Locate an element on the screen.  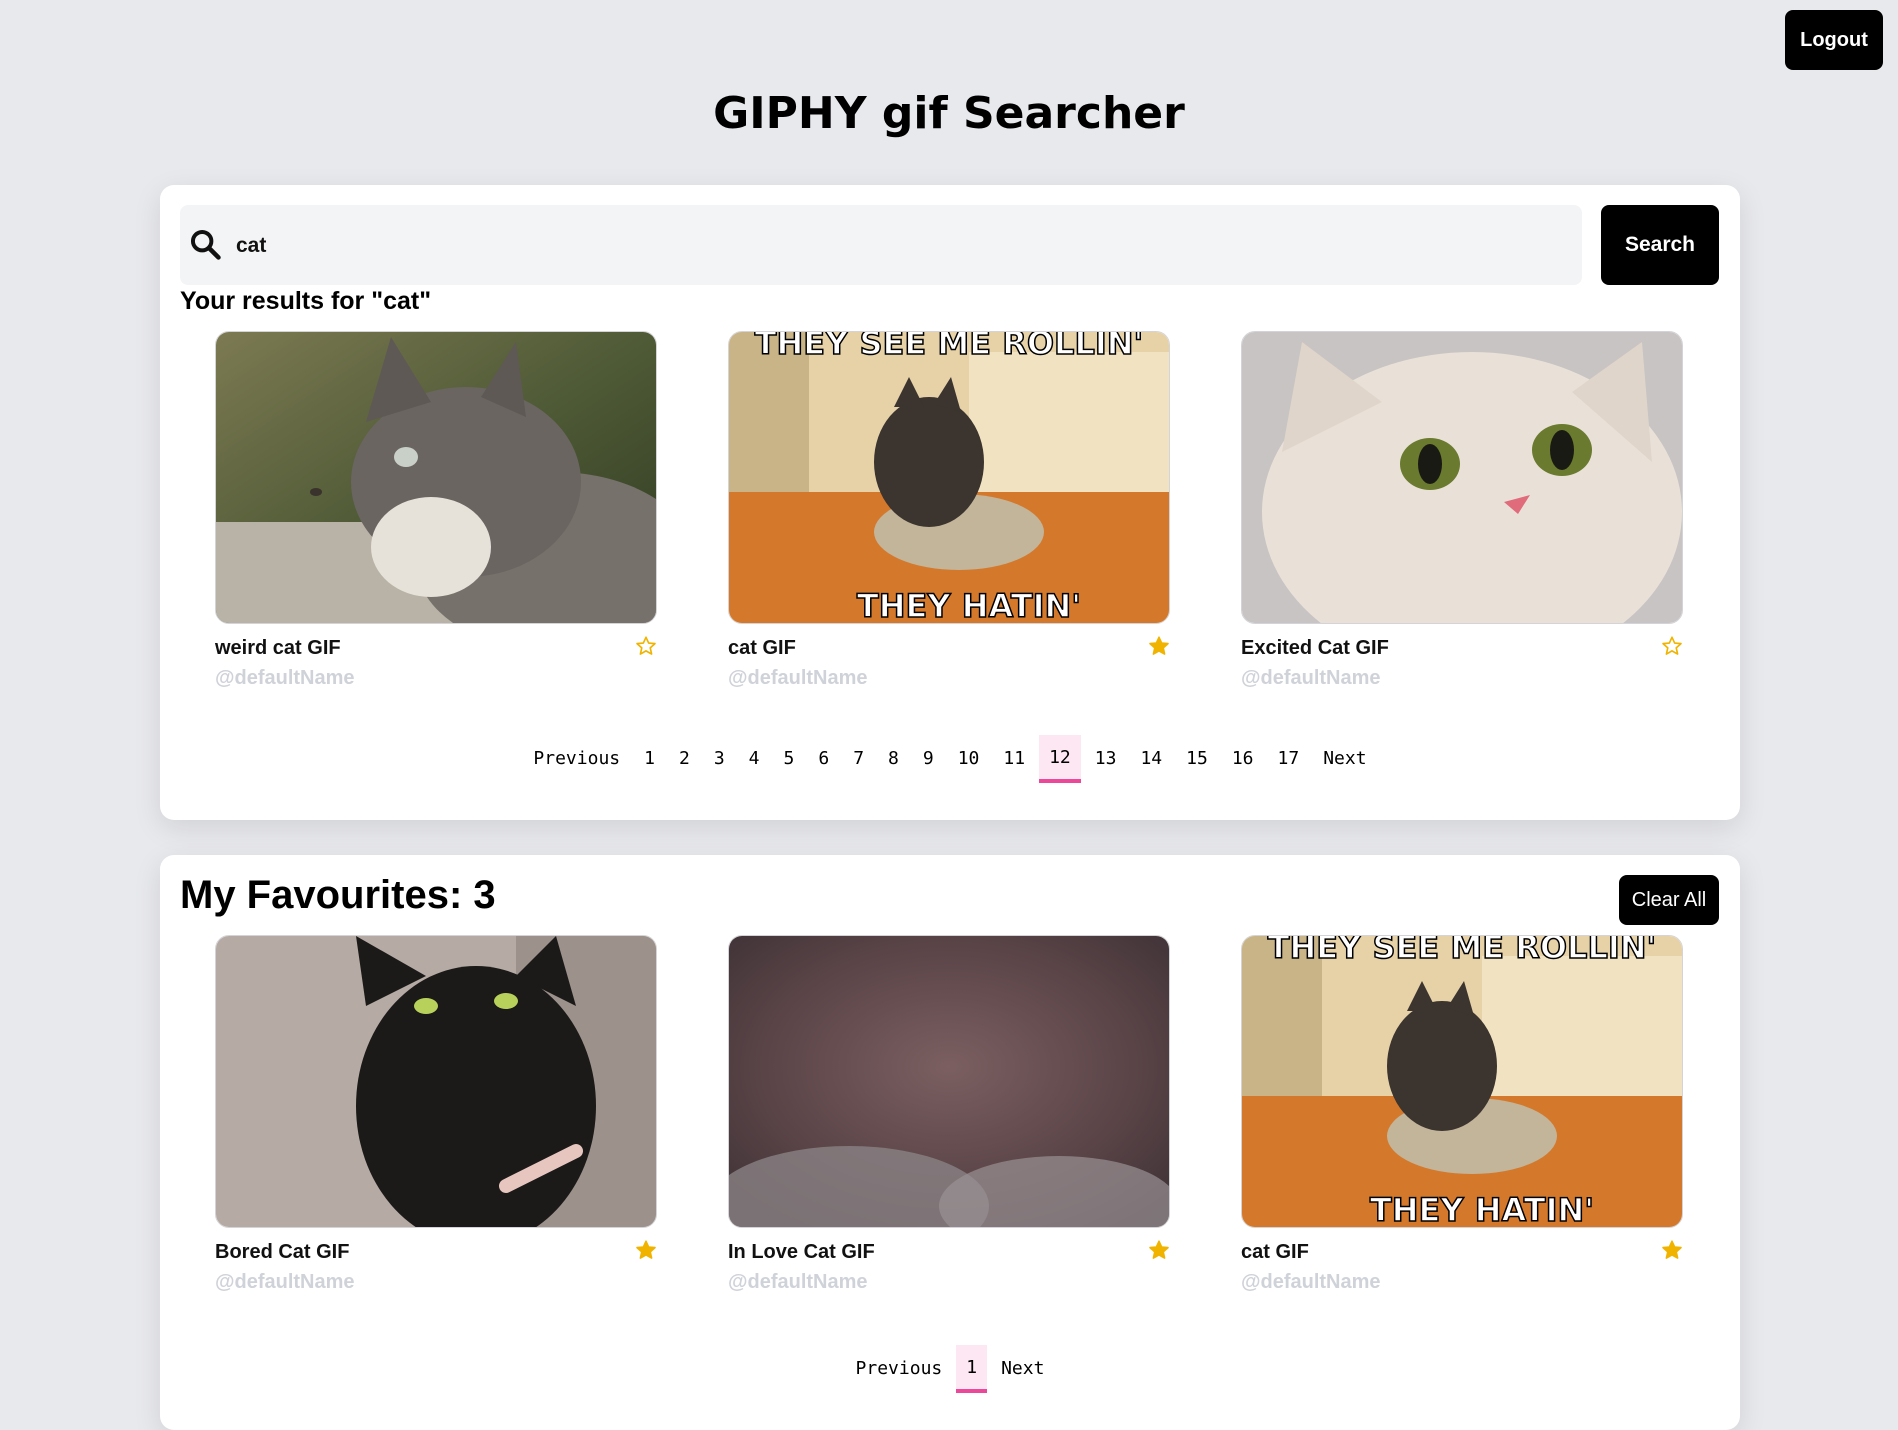
clear-all-button: Clear All is located at coordinates (1669, 900).